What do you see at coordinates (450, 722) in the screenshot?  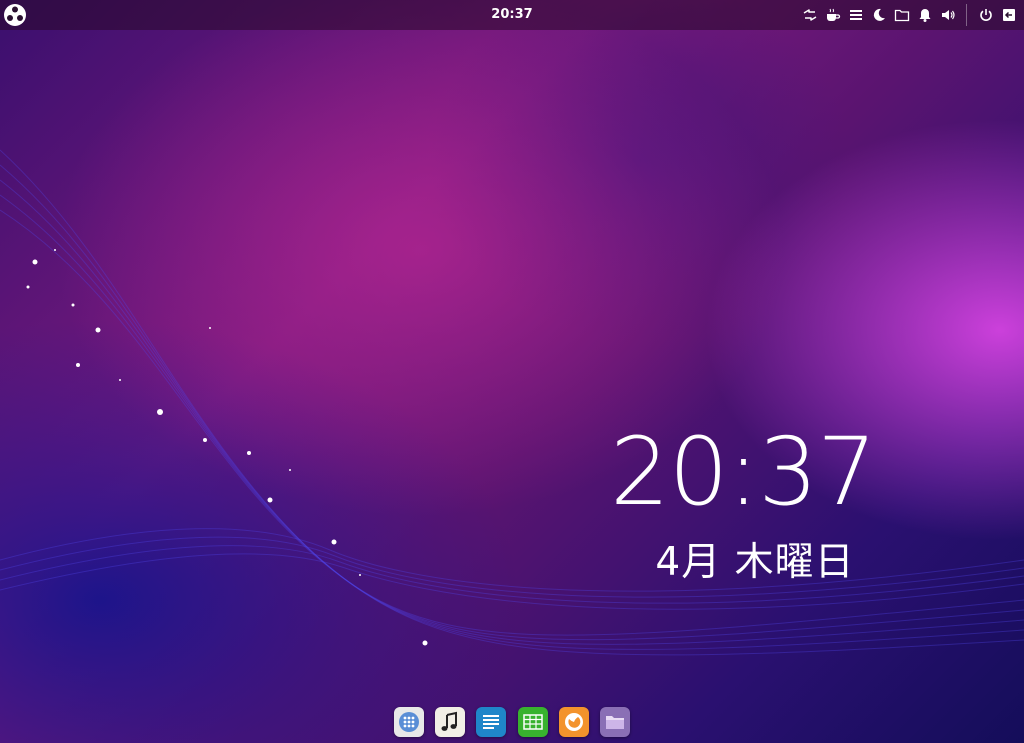 I see `music-player-icon` at bounding box center [450, 722].